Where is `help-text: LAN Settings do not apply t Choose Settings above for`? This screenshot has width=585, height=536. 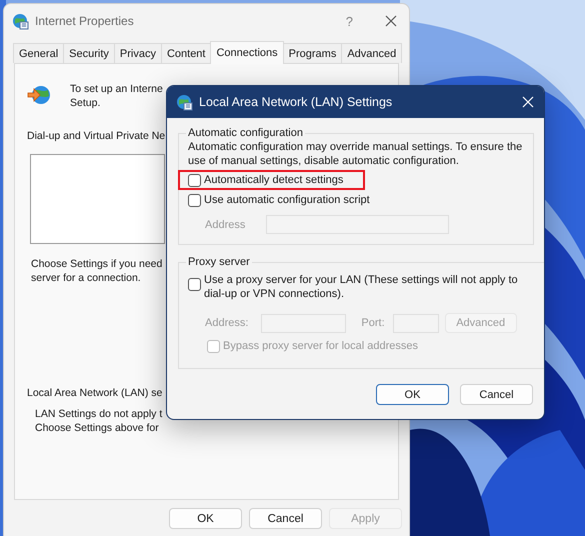 help-text: LAN Settings do not apply t Choose Settings above for is located at coordinates (98, 421).